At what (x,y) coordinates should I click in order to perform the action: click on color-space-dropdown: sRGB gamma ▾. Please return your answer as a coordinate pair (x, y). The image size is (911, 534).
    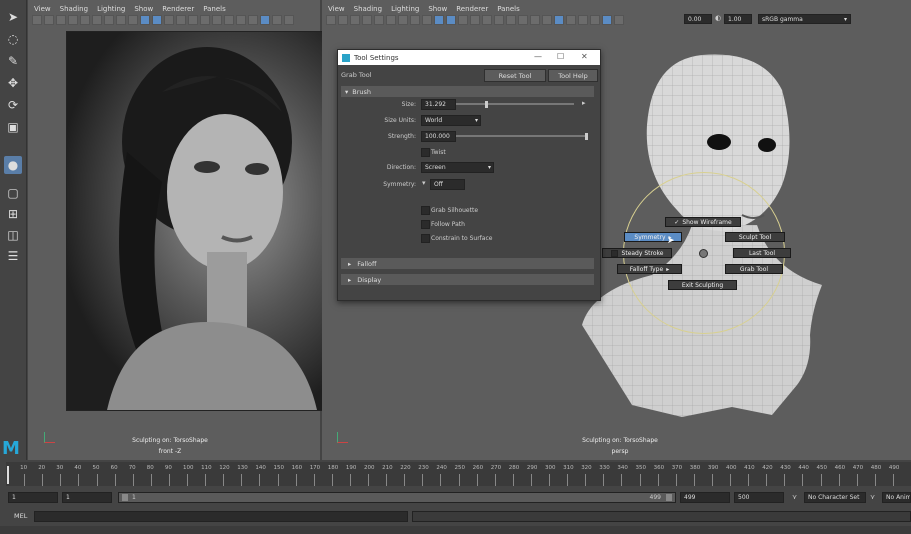
    Looking at the image, I should click on (804, 19).